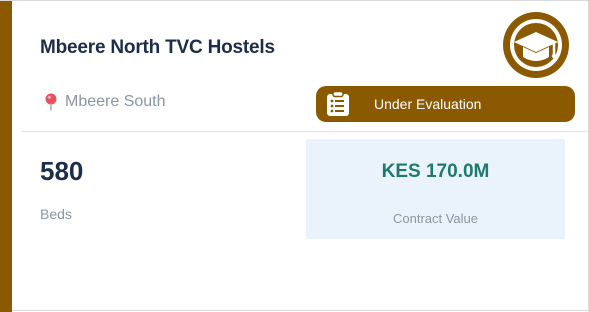 The image size is (589, 312). What do you see at coordinates (56, 214) in the screenshot?
I see `beds-label: Beds` at bounding box center [56, 214].